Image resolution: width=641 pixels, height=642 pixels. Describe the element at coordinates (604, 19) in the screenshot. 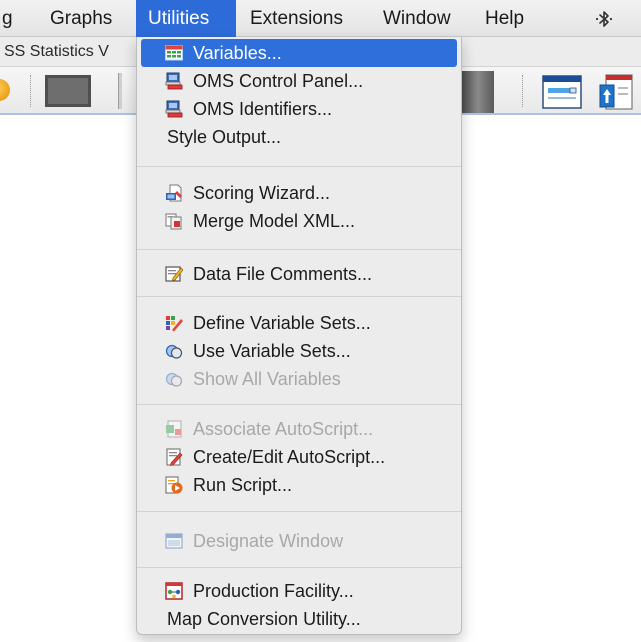

I see `bluetooth-icon` at that location.